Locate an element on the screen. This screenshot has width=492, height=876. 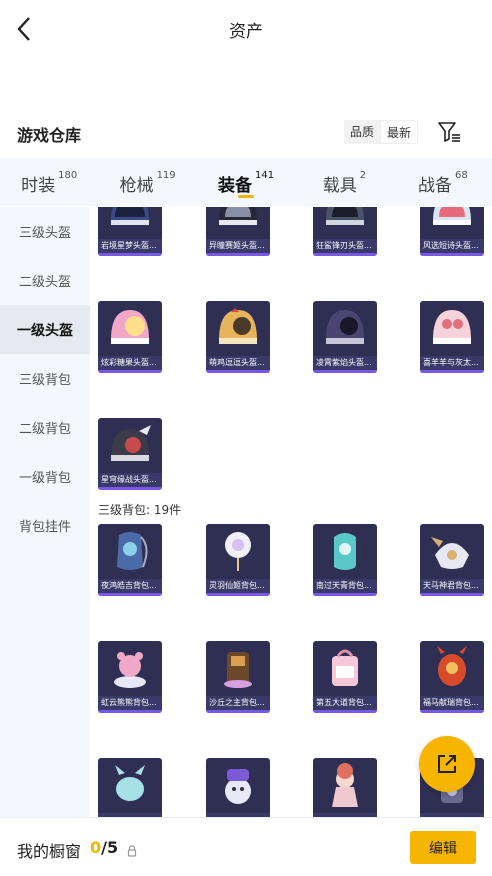
sort-quality-option: 品质 is located at coordinates (362, 132).